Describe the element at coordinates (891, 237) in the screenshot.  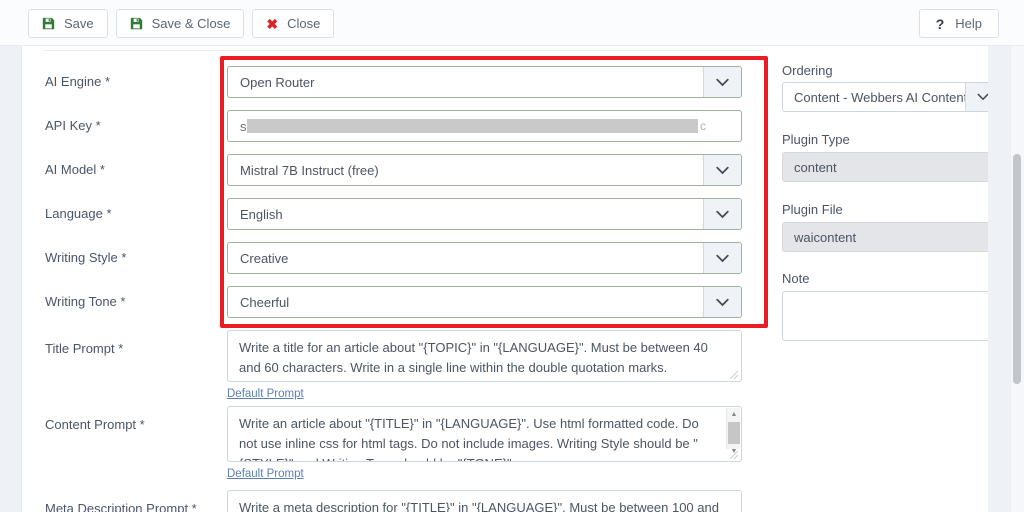
I see `plugin-file-readonly-field: waicontent` at that location.